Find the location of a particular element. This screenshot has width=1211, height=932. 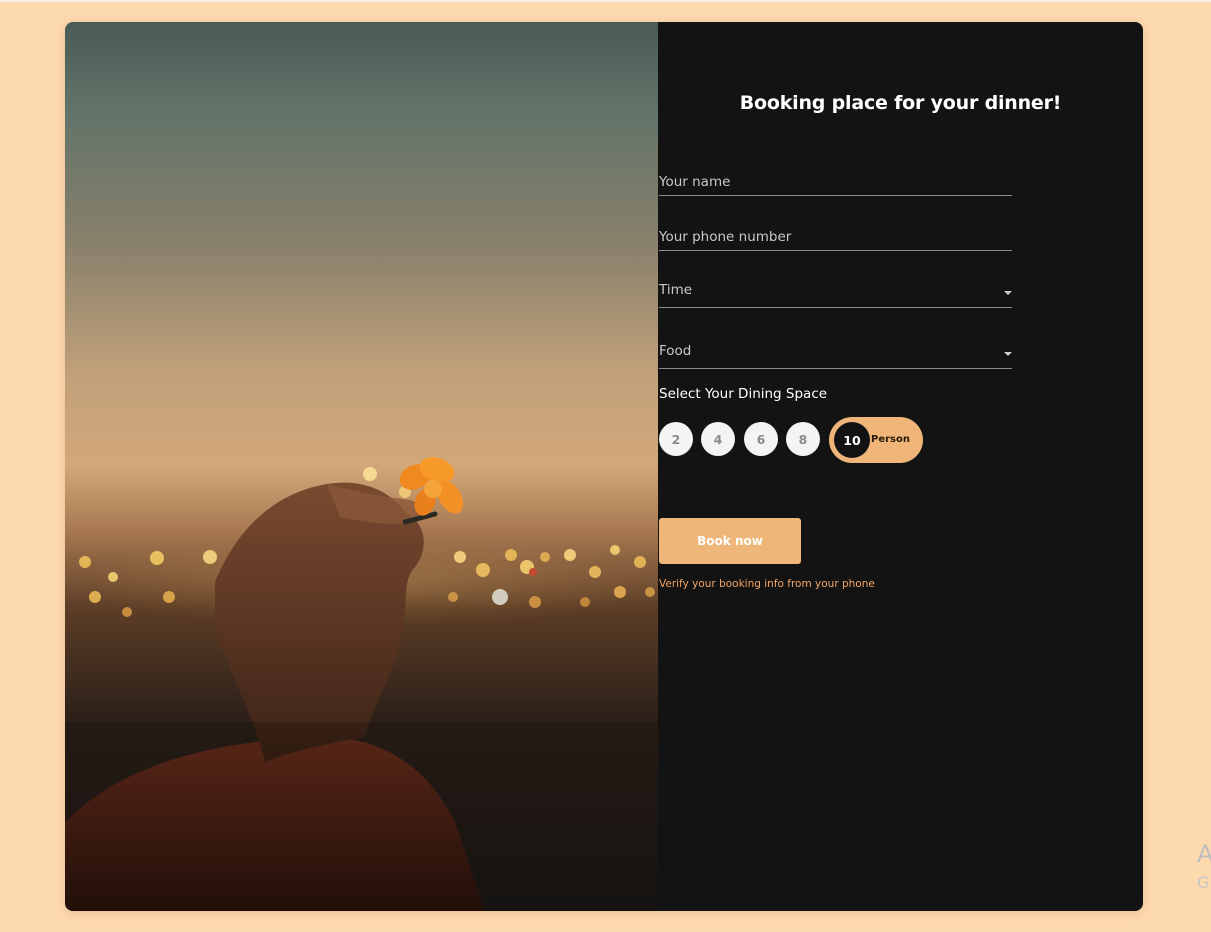

phone-placeholder: Your phone number is located at coordinates (725, 237).